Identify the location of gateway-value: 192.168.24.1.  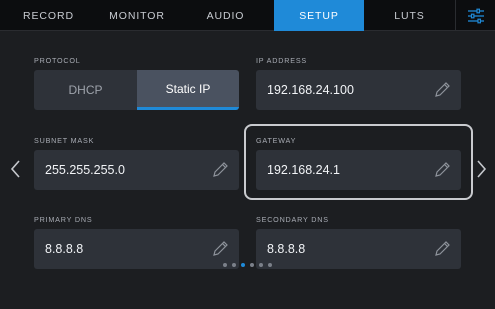
(303, 170).